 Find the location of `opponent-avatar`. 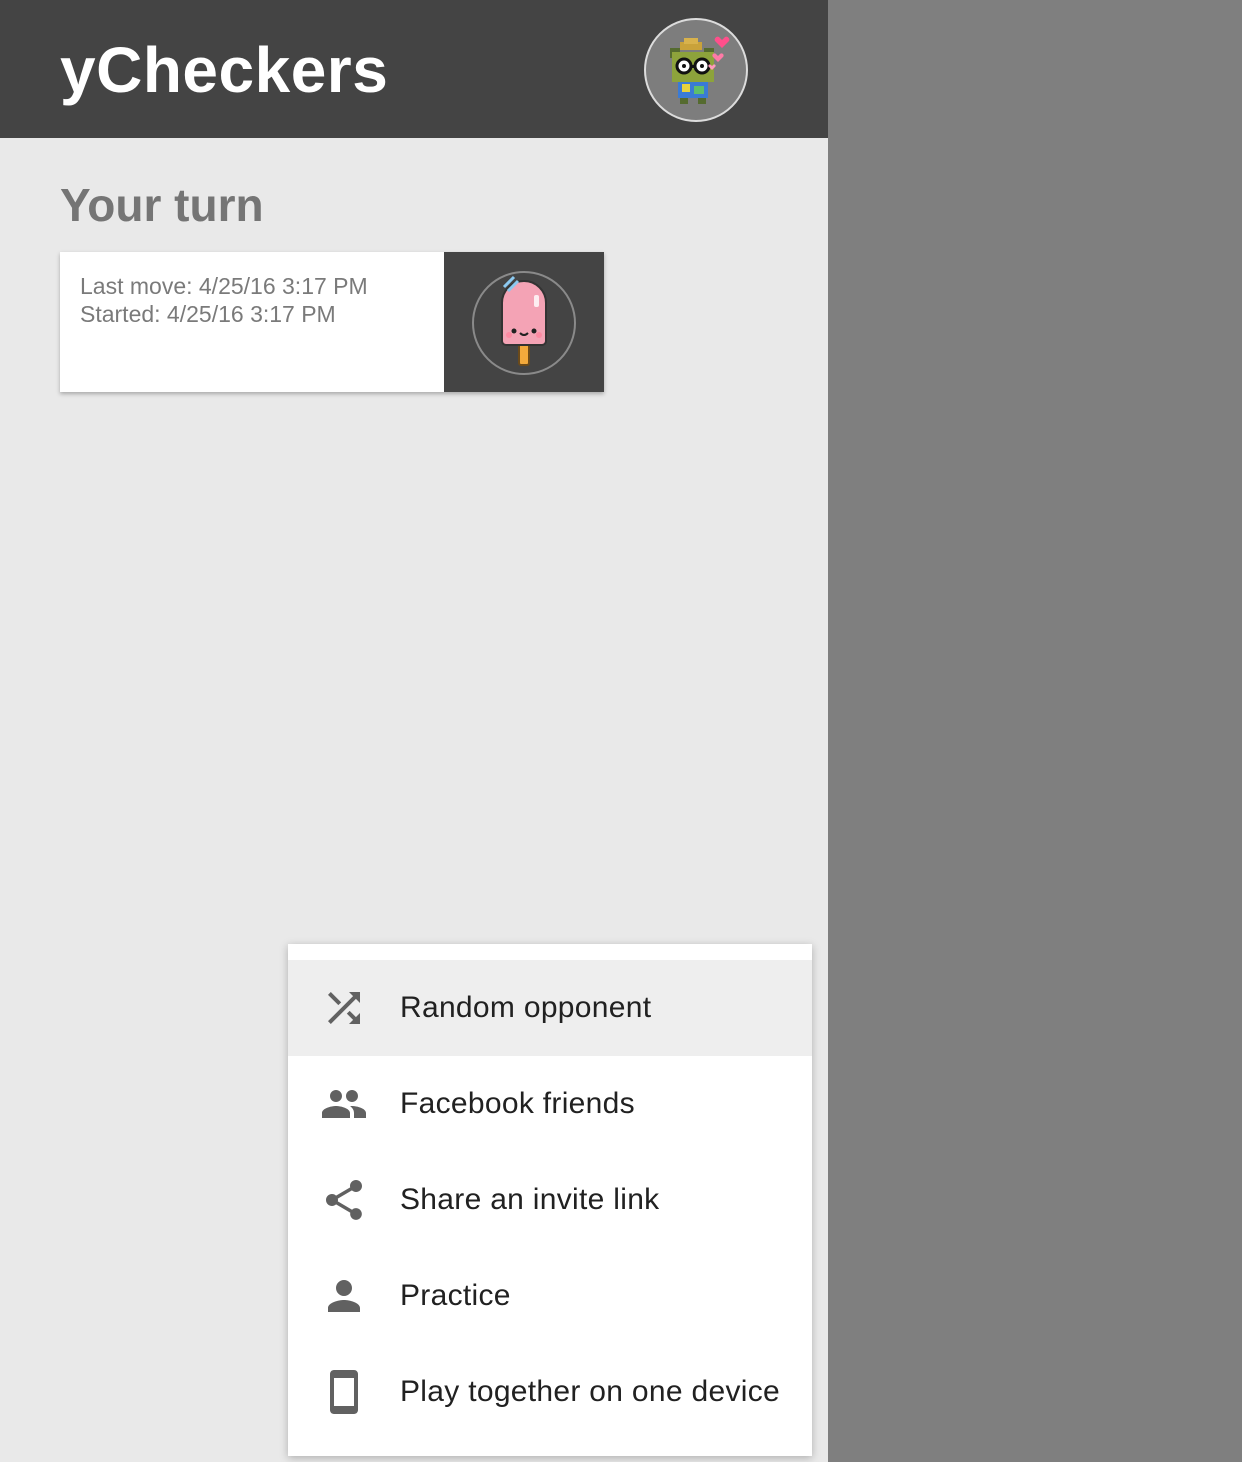

opponent-avatar is located at coordinates (524, 323).